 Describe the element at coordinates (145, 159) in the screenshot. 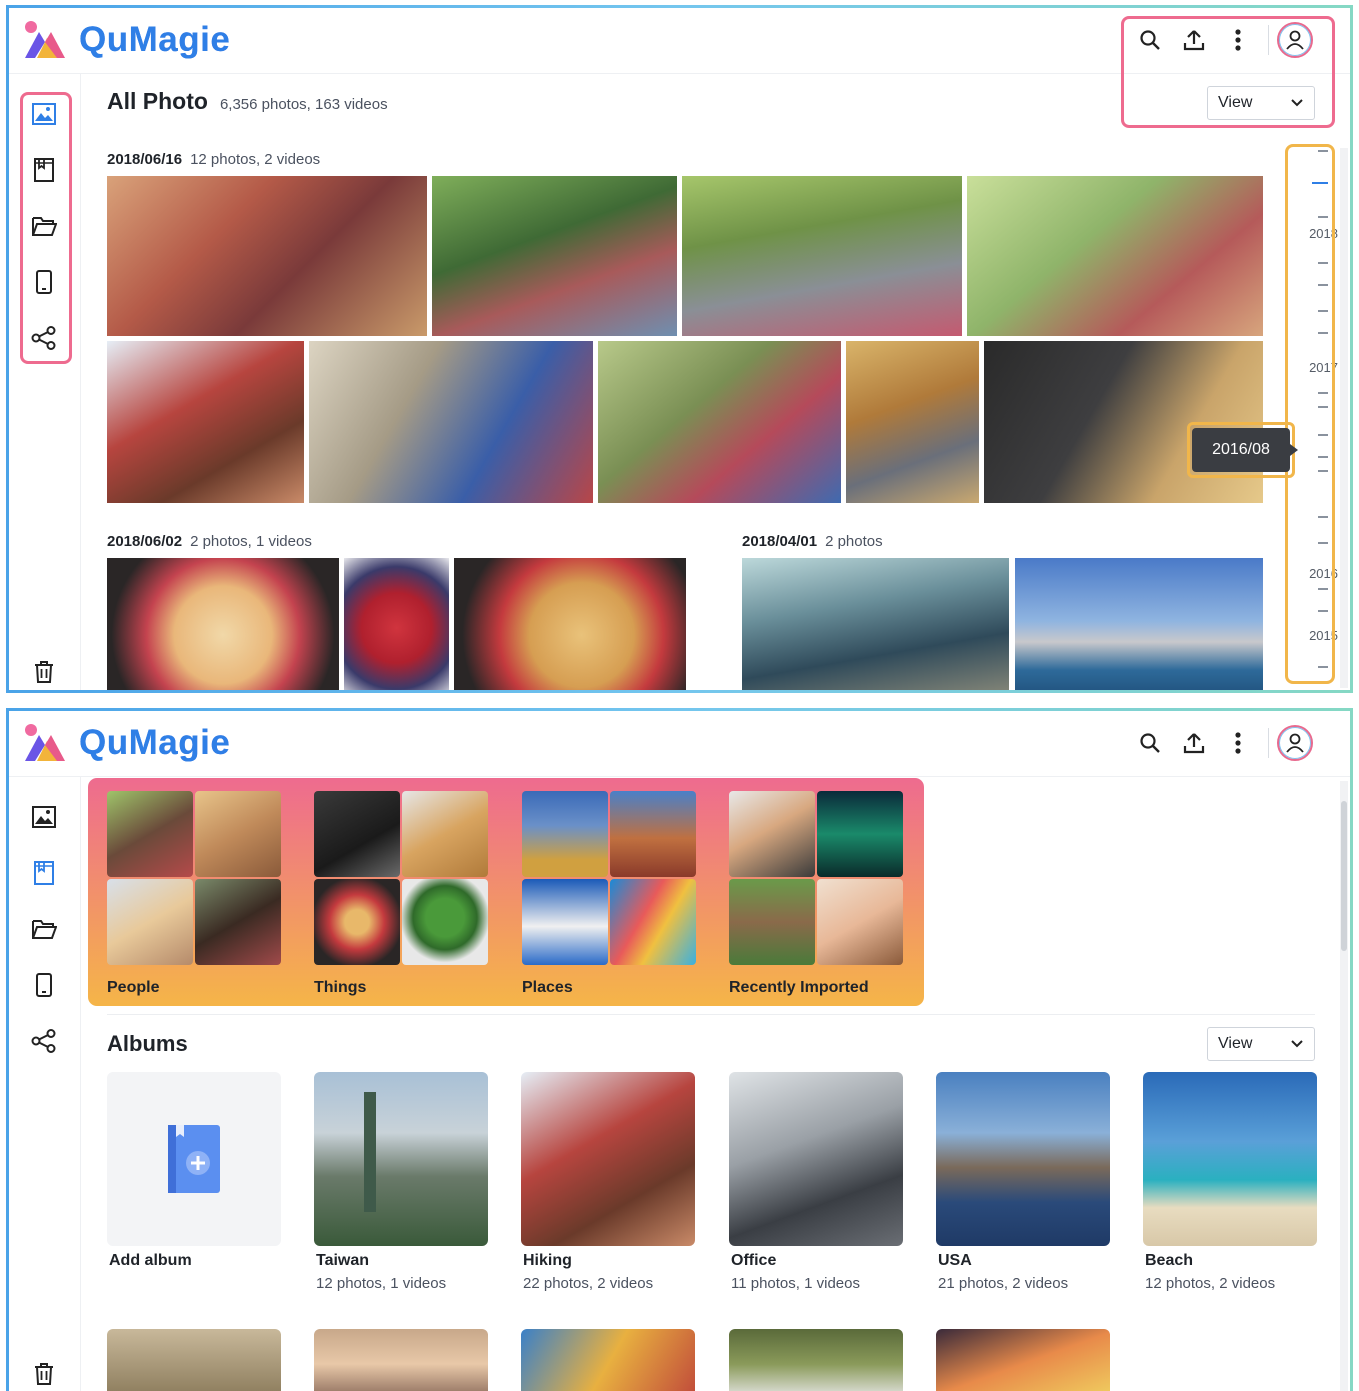

I see `group-date: 2018/06/16` at that location.